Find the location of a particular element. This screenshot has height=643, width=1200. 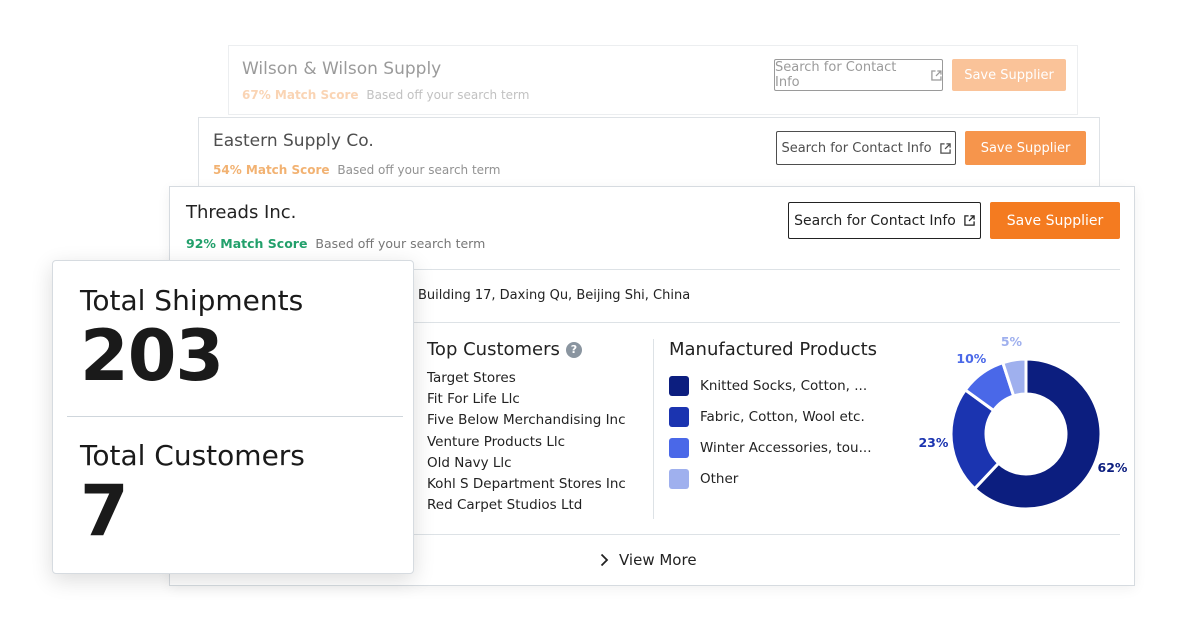

view-more-label: View More is located at coordinates (658, 560).